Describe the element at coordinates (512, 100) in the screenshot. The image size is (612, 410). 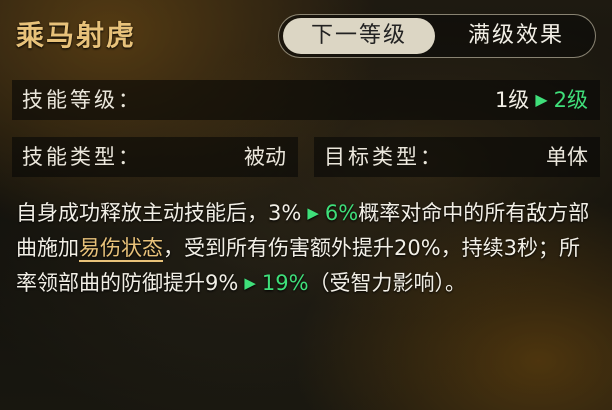
I see `level-from: 1级` at that location.